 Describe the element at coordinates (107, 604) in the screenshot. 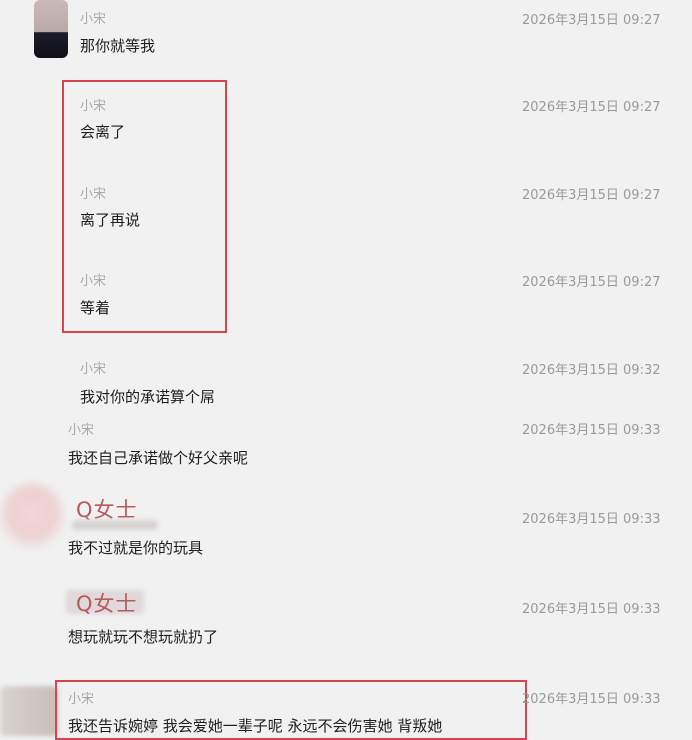

I see `message-sender: Q女士` at that location.